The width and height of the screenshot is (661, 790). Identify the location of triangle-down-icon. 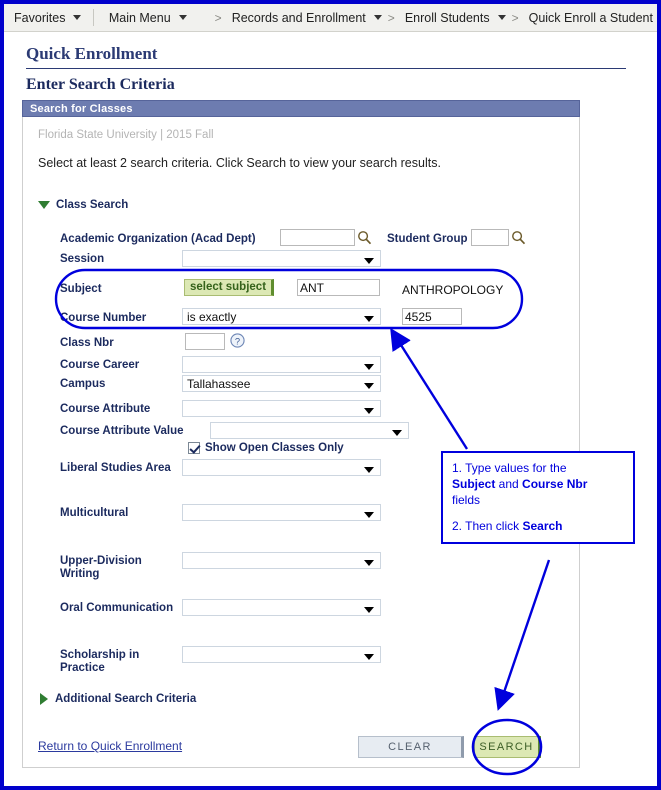
(44, 205).